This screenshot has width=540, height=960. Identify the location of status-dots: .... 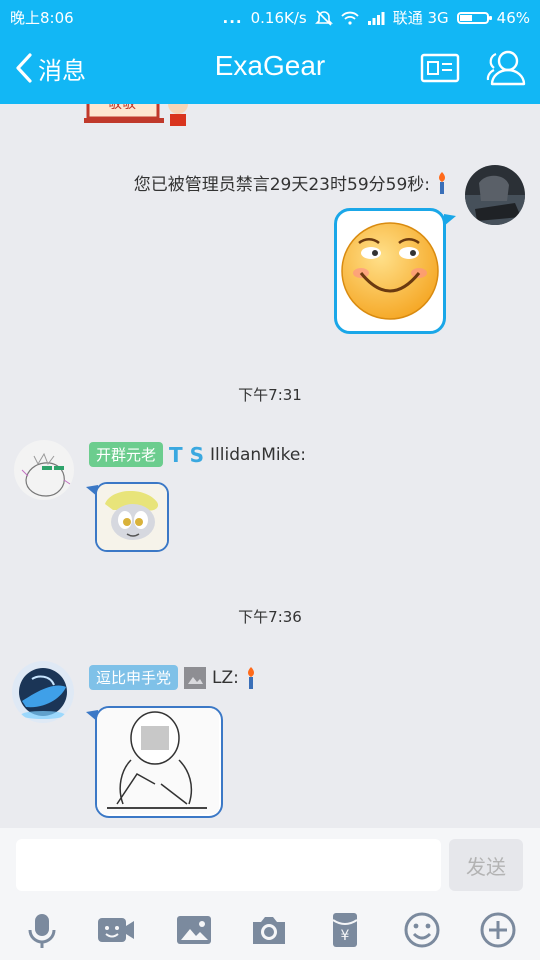
(232, 17).